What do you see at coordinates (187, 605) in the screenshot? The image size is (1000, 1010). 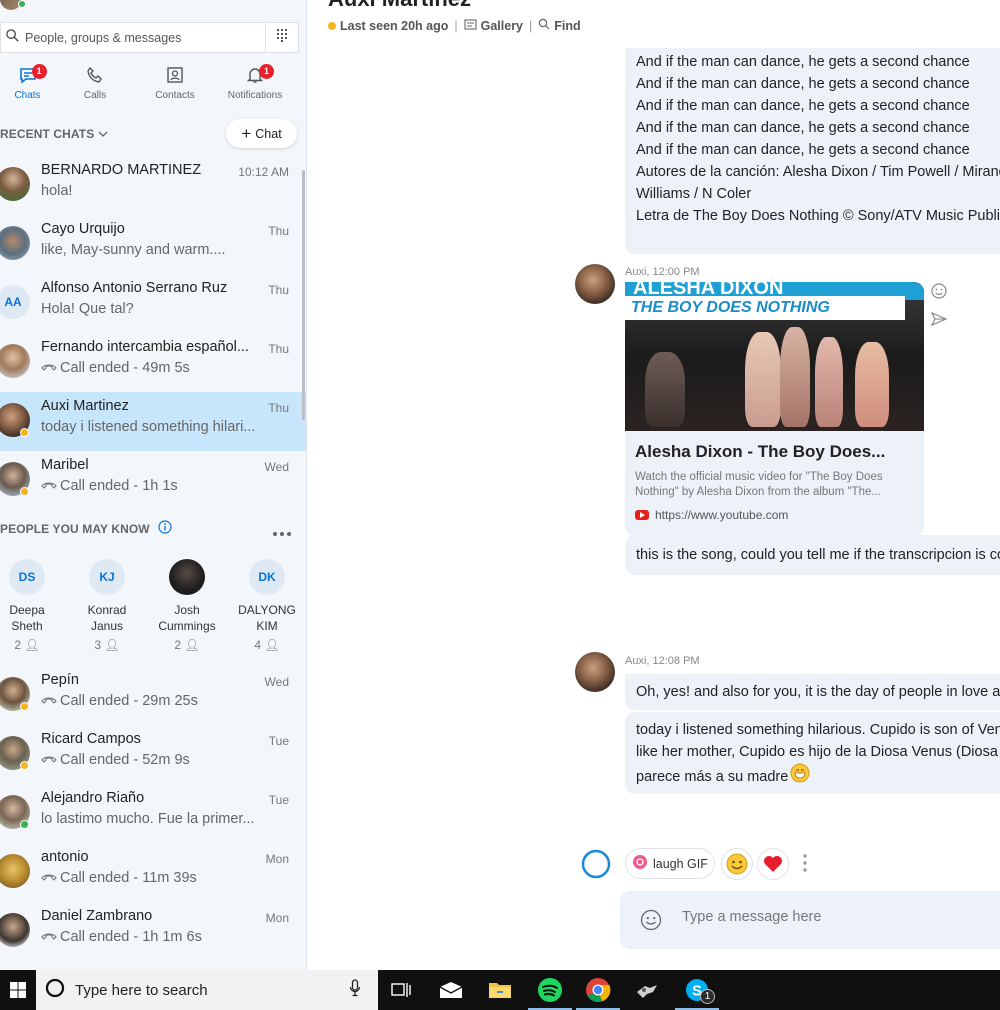 I see `pymk-card: Josh Cummings 2 👤︎` at bounding box center [187, 605].